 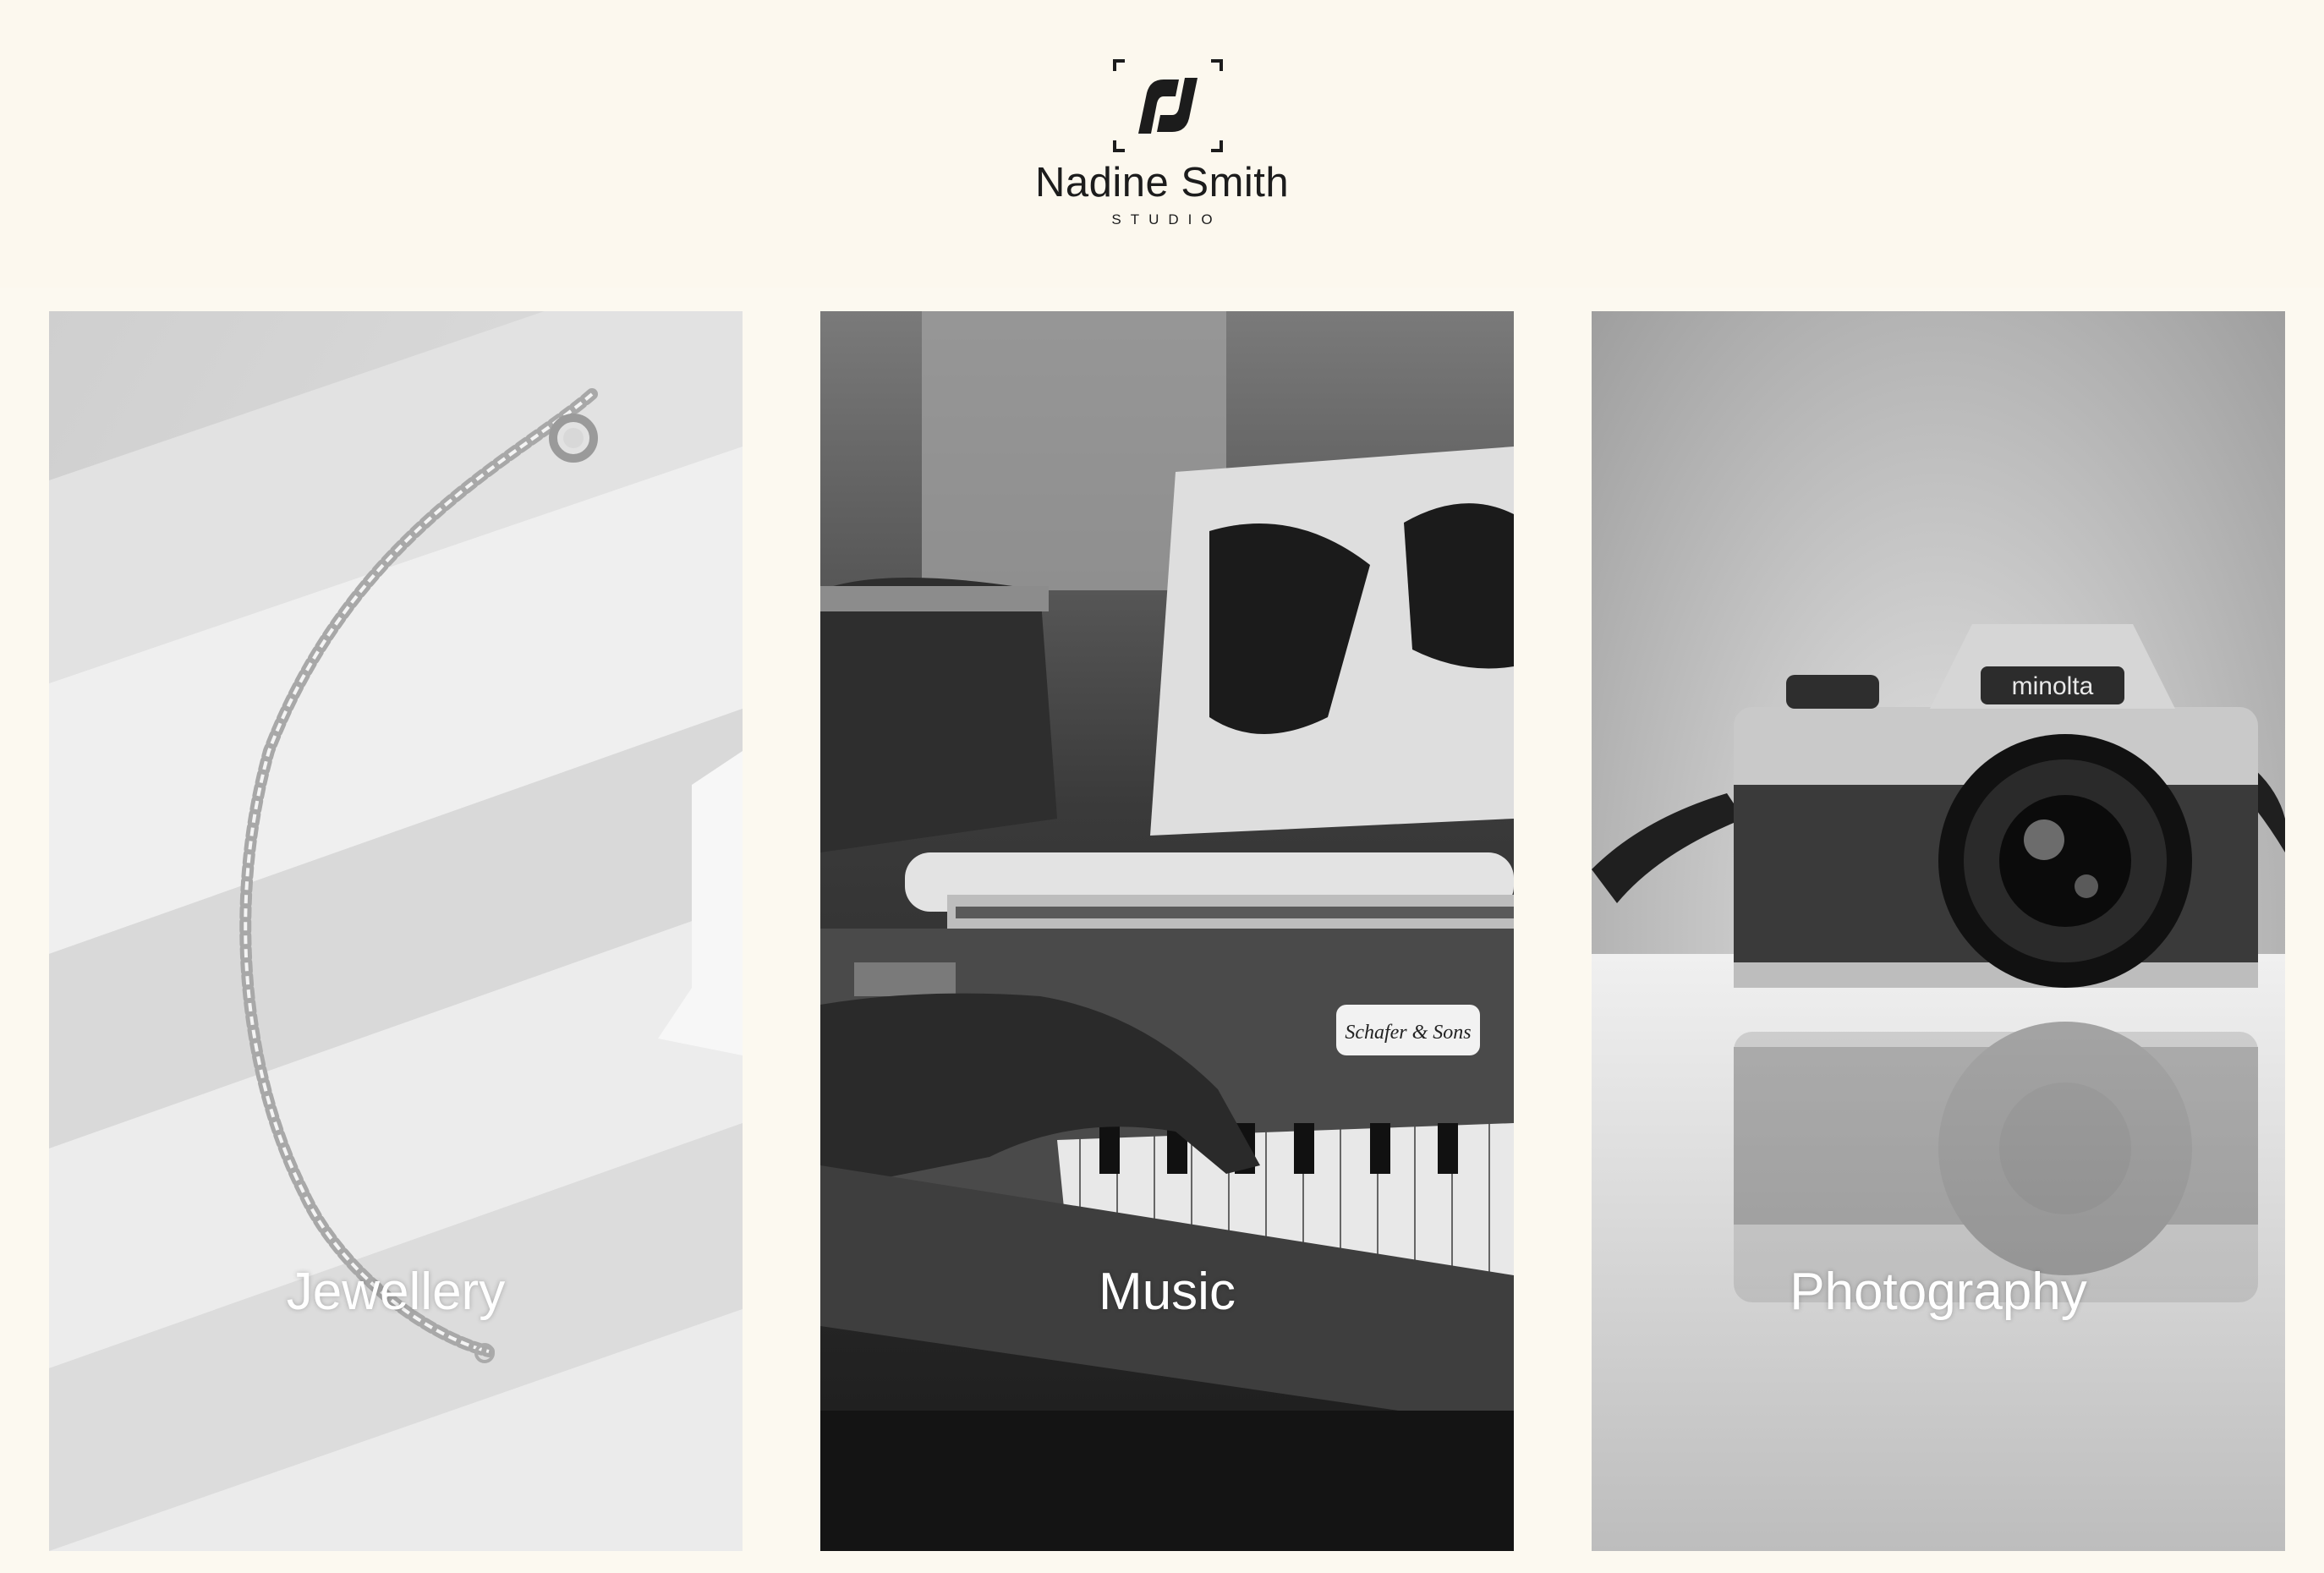 I want to click on tile-label-music: Music, so click(x=1167, y=1292).